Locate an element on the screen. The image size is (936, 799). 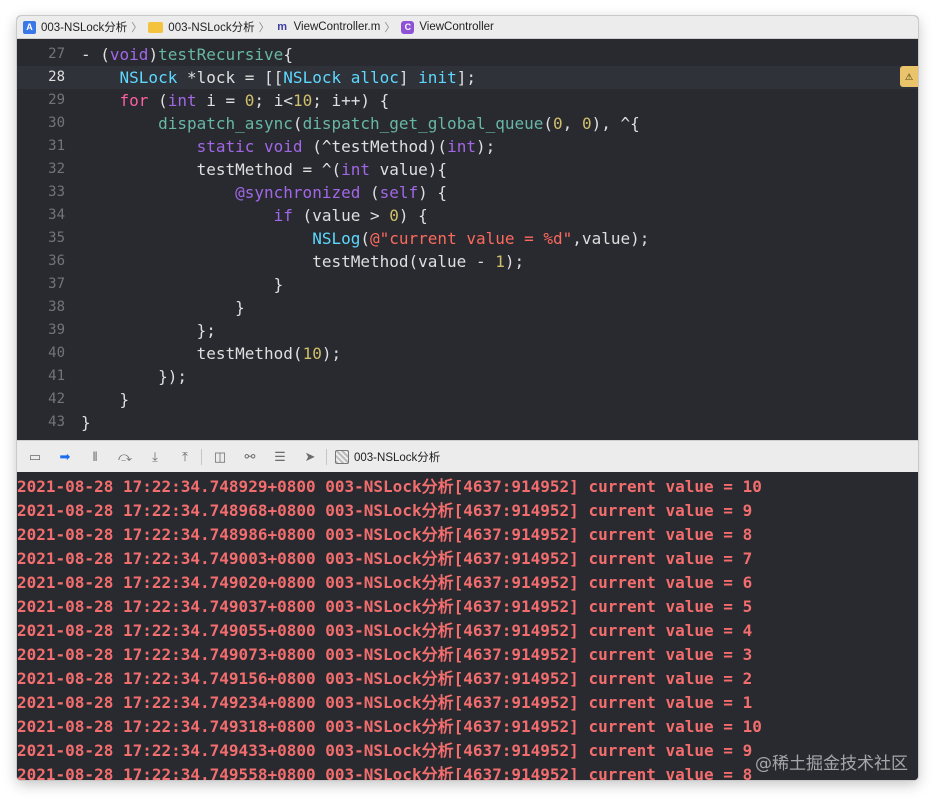
code-line: 42 } is located at coordinates (467, 399).